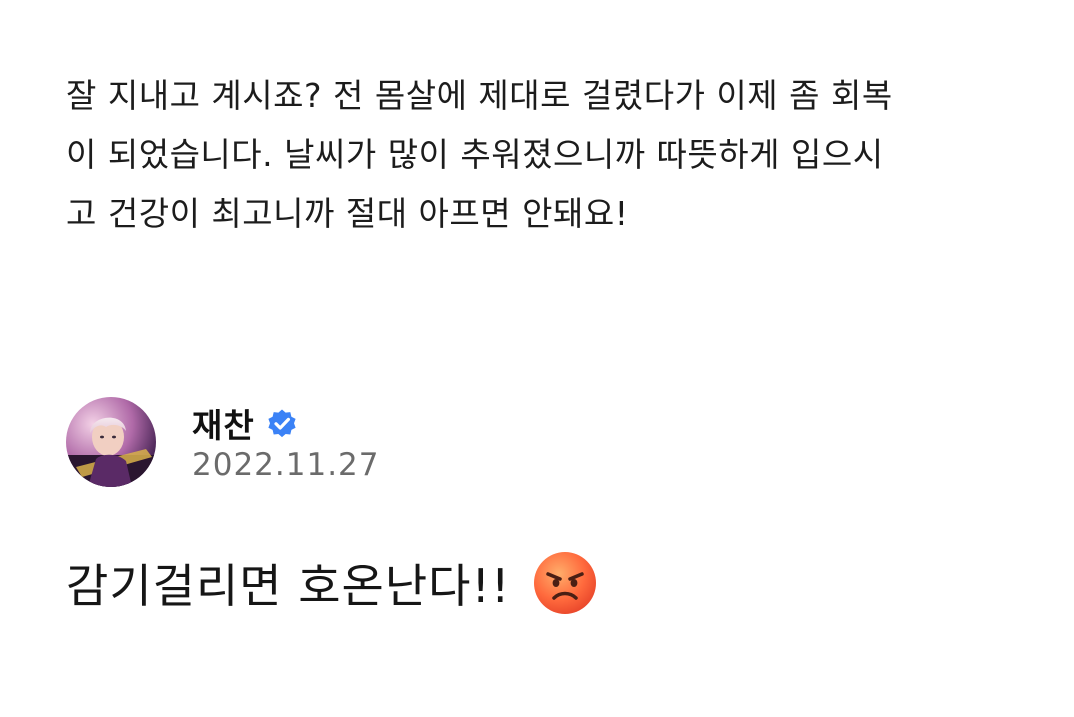 The width and height of the screenshot is (1074, 717). I want to click on verified-badge-icon, so click(282, 423).